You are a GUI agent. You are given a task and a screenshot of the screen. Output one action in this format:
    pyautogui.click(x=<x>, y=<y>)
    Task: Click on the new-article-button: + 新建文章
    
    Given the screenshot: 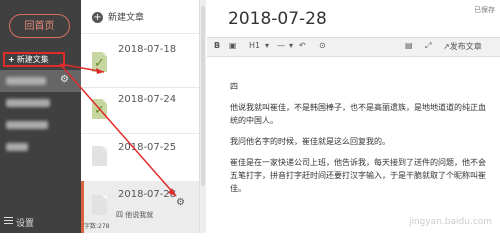 What is the action you would take?
    pyautogui.click(x=118, y=16)
    